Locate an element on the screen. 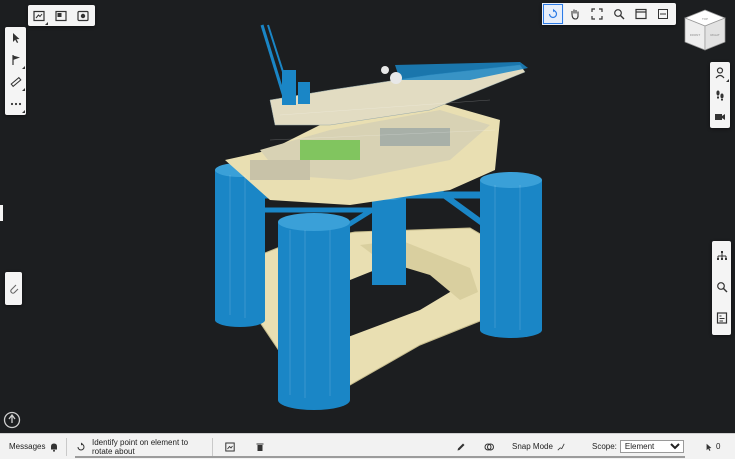  search-icon is located at coordinates (721, 287).